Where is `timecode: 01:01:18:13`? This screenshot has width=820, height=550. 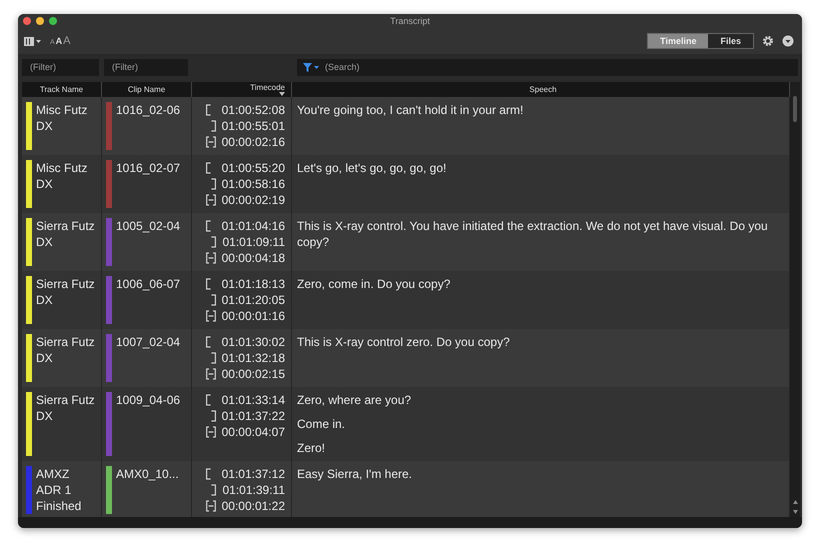
timecode: 01:01:18:13 is located at coordinates (253, 284).